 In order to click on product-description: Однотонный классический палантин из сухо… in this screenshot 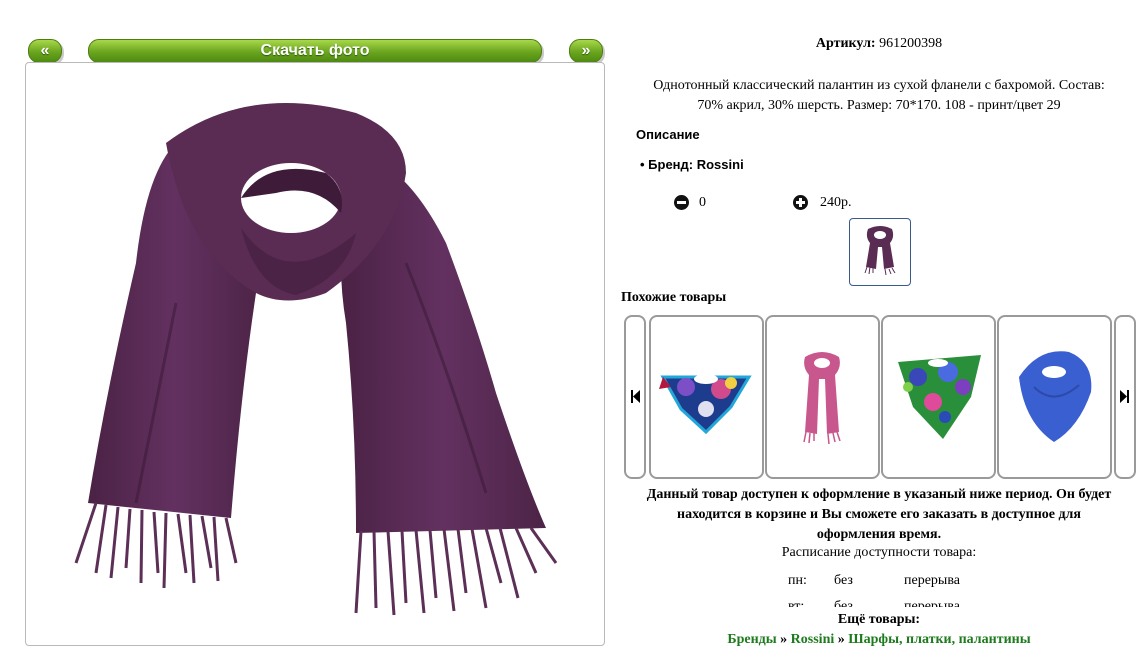, I will do `click(879, 96)`.